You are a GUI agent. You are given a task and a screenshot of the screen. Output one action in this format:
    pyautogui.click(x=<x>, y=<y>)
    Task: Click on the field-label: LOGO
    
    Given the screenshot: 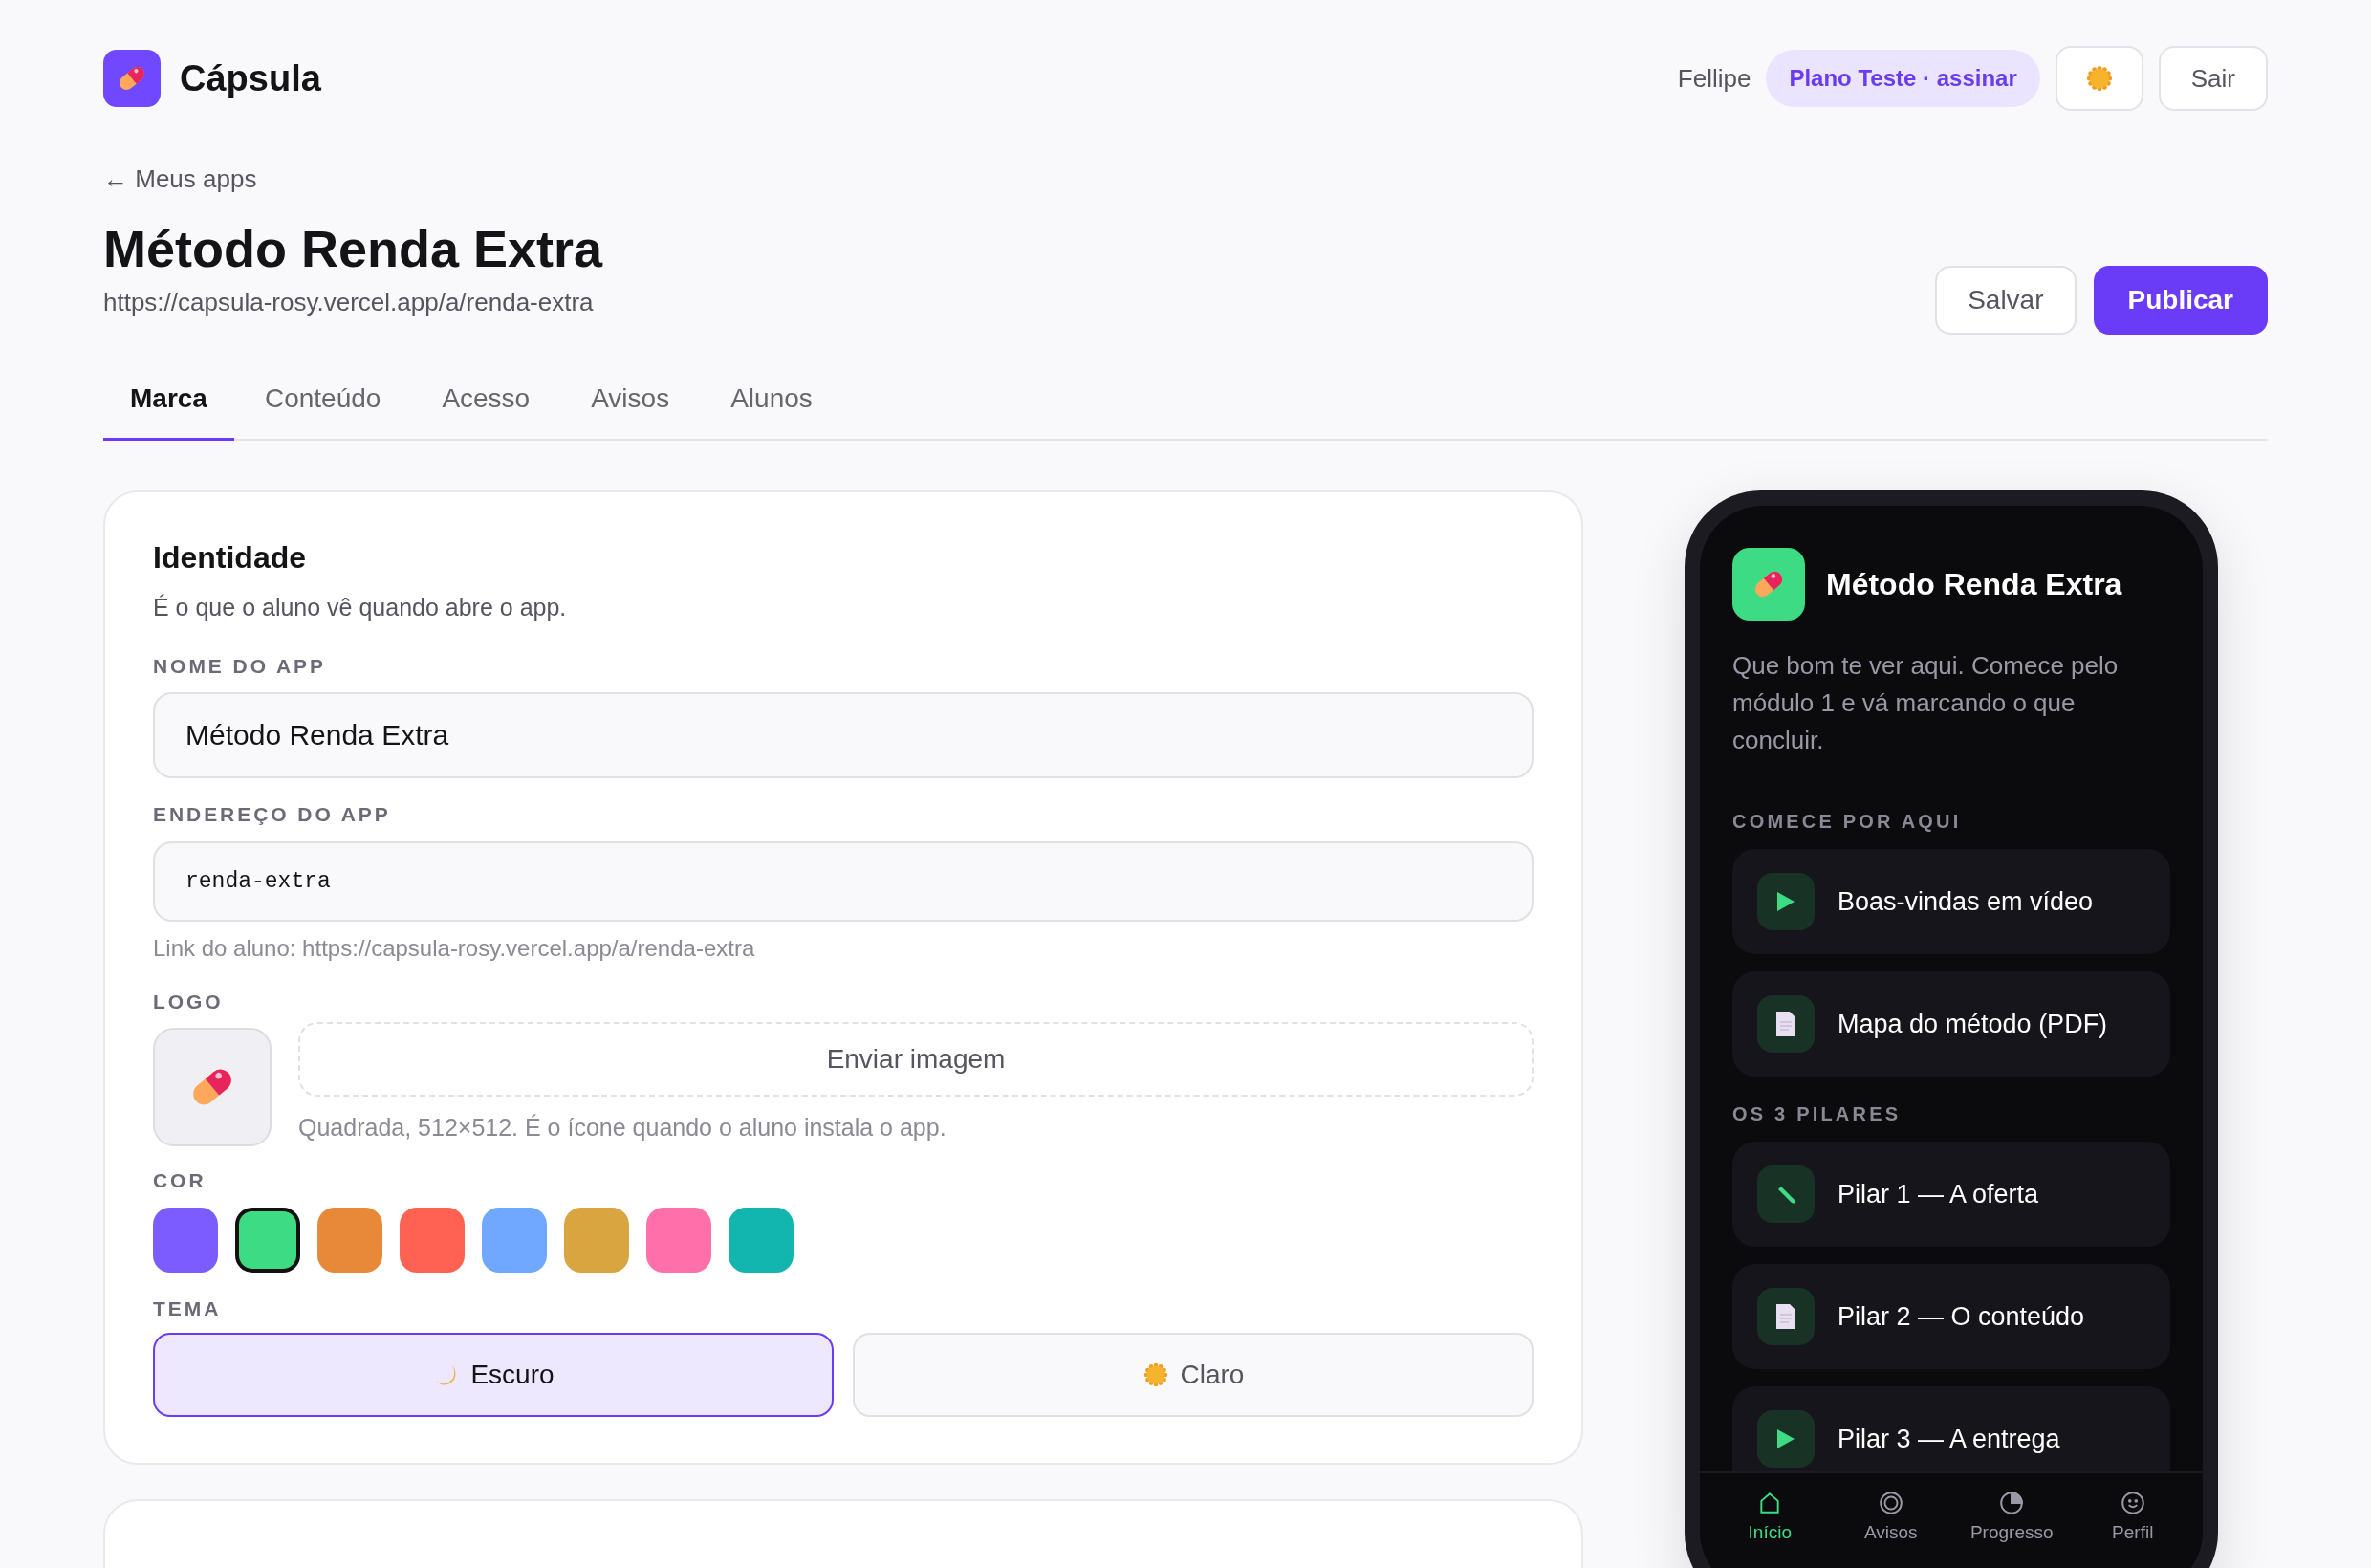 What is the action you would take?
    pyautogui.click(x=189, y=1001)
    